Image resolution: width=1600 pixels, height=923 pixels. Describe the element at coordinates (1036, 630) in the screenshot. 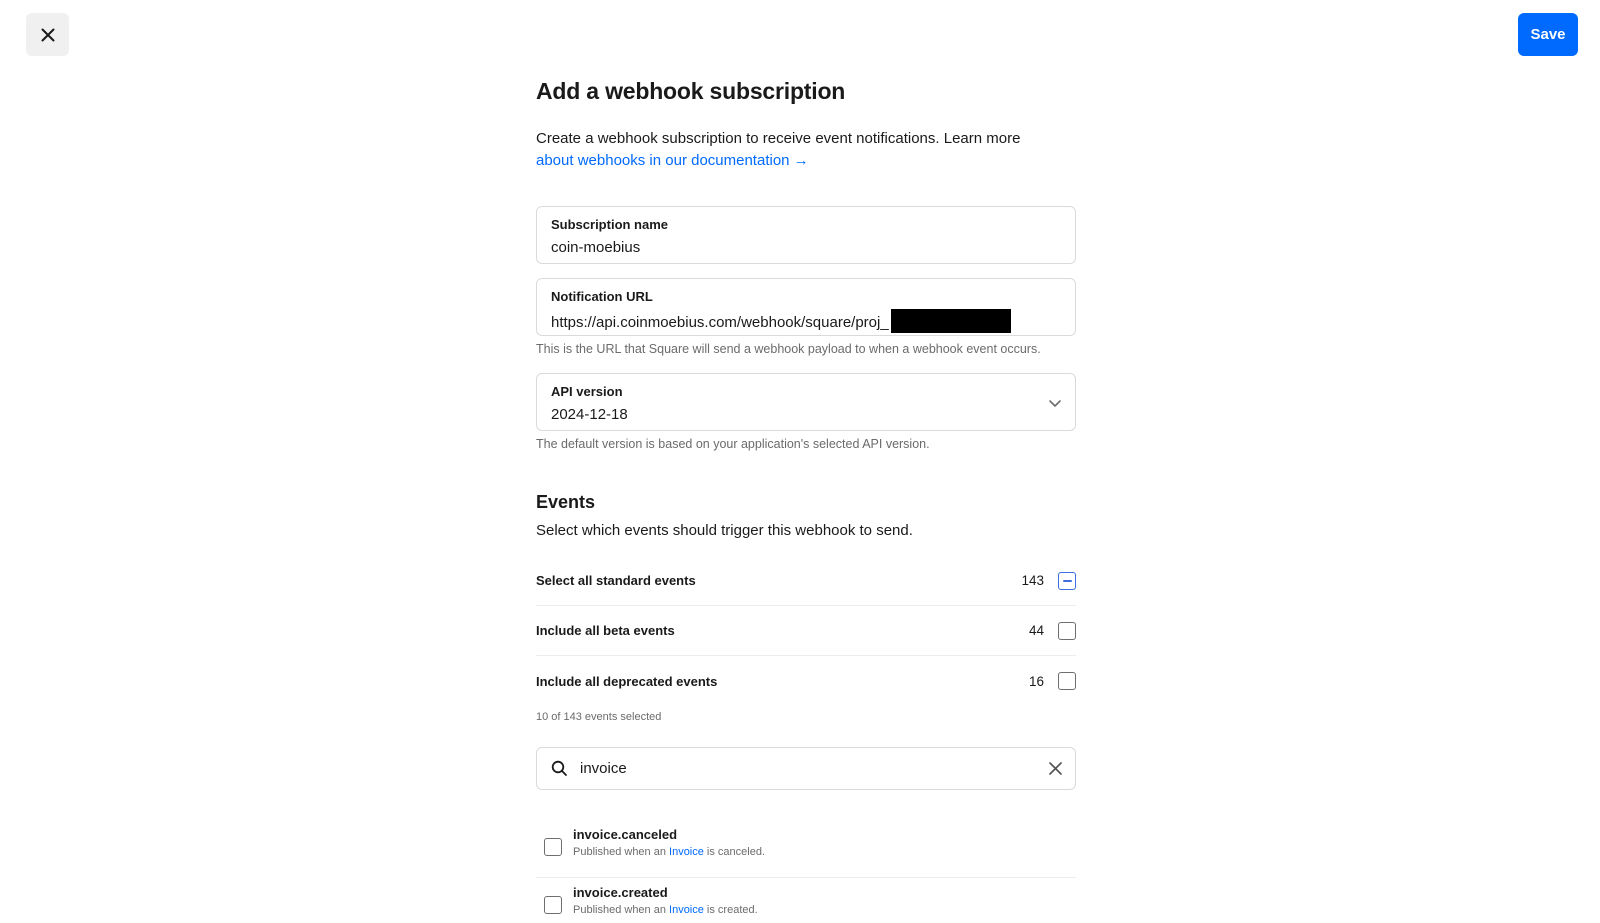

I see `beta-events-count: 44` at that location.